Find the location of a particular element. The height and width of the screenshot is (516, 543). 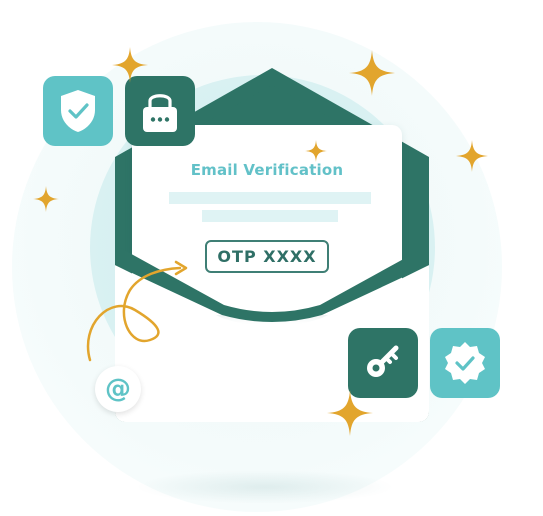

shield-check-icon is located at coordinates (78, 111).